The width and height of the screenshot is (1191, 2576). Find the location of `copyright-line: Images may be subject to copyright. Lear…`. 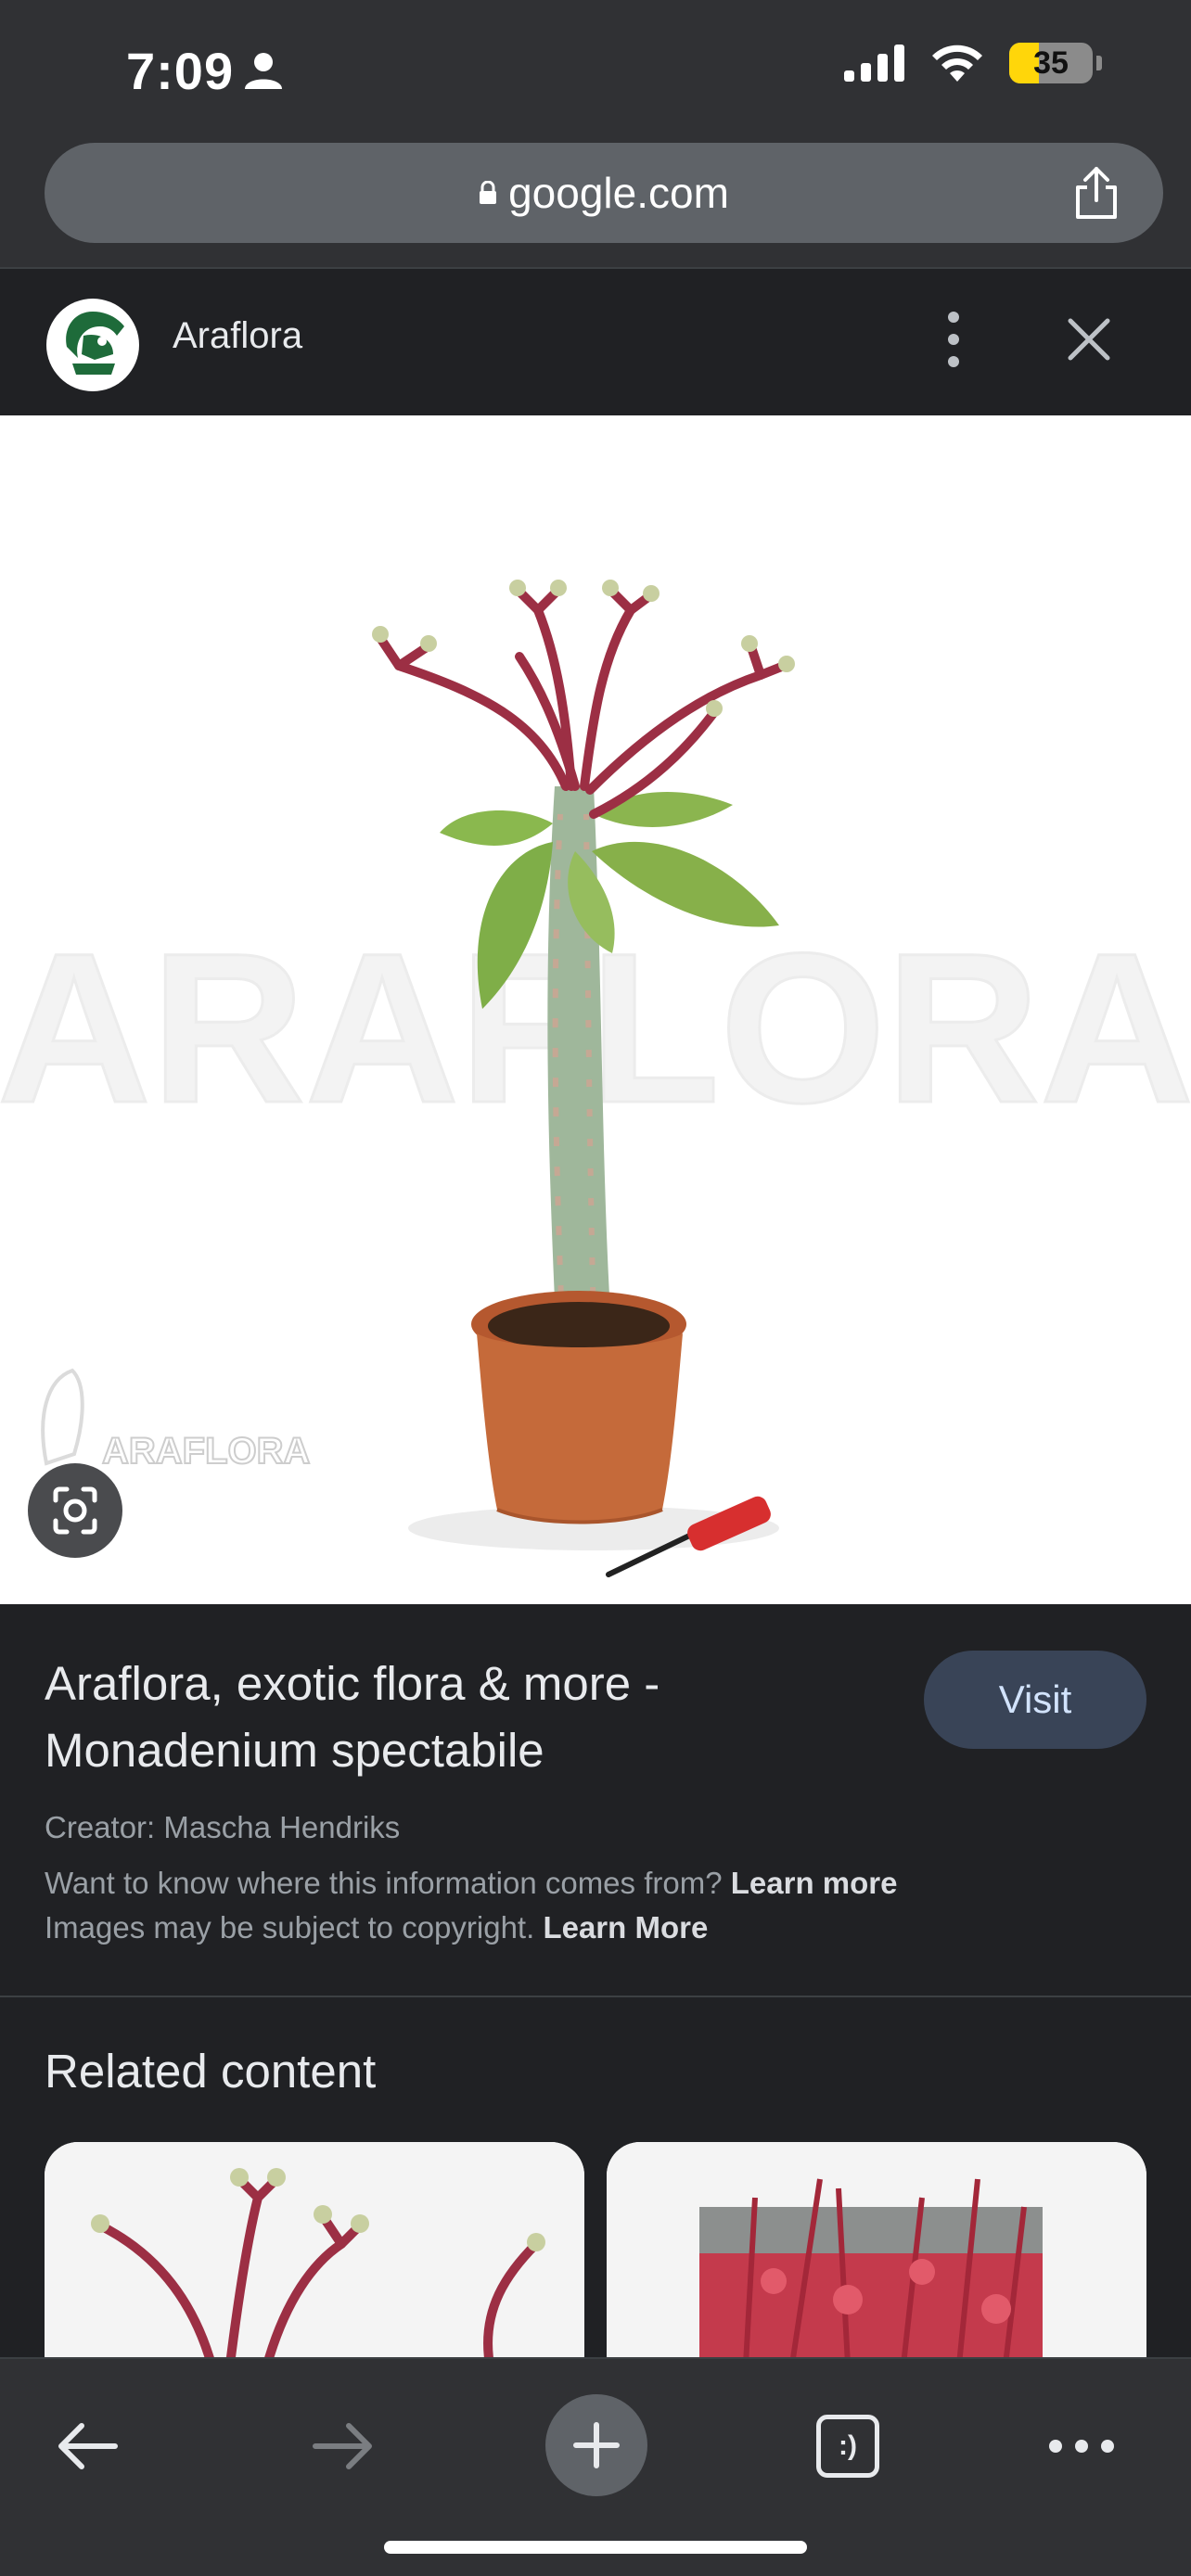

copyright-line: Images may be subject to copyright. Lear… is located at coordinates (376, 1927).